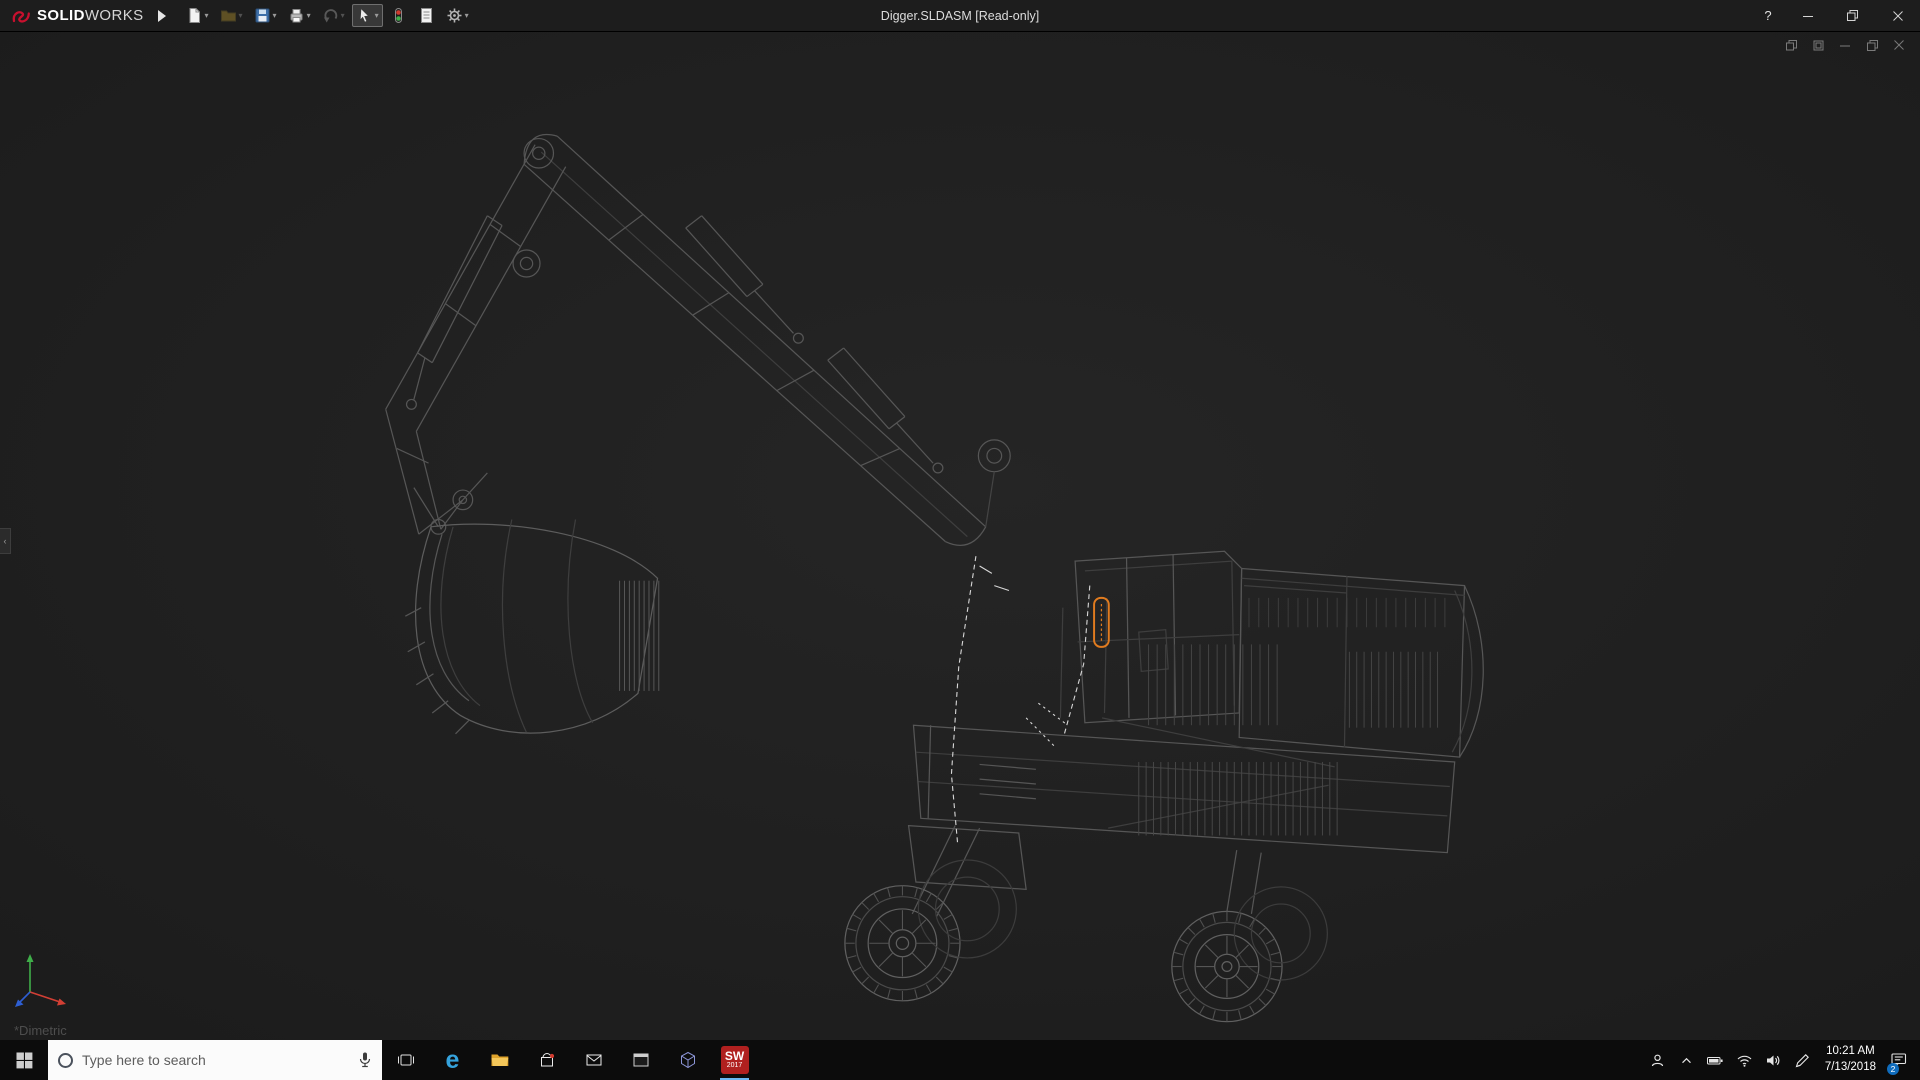  I want to click on taskbar-apps: e SW 2017, so click(570, 1060).